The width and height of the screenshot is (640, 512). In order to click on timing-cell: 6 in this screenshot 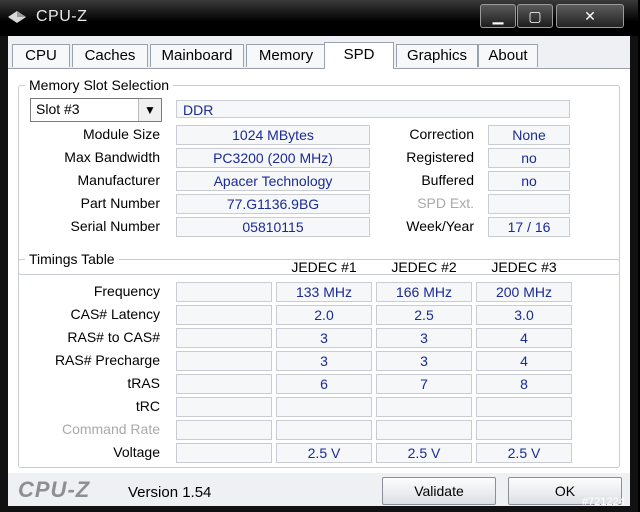, I will do `click(324, 384)`.